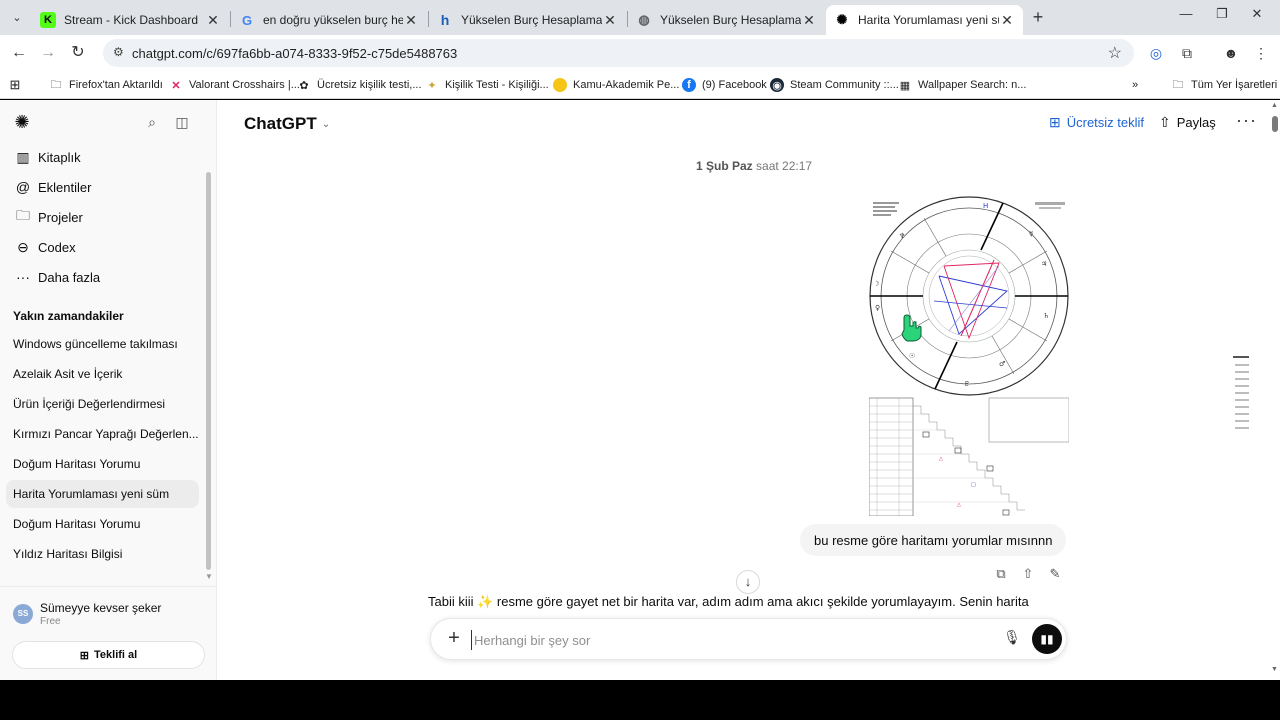  What do you see at coordinates (118, 52) in the screenshot?
I see `site-info-icon: ⚙` at bounding box center [118, 52].